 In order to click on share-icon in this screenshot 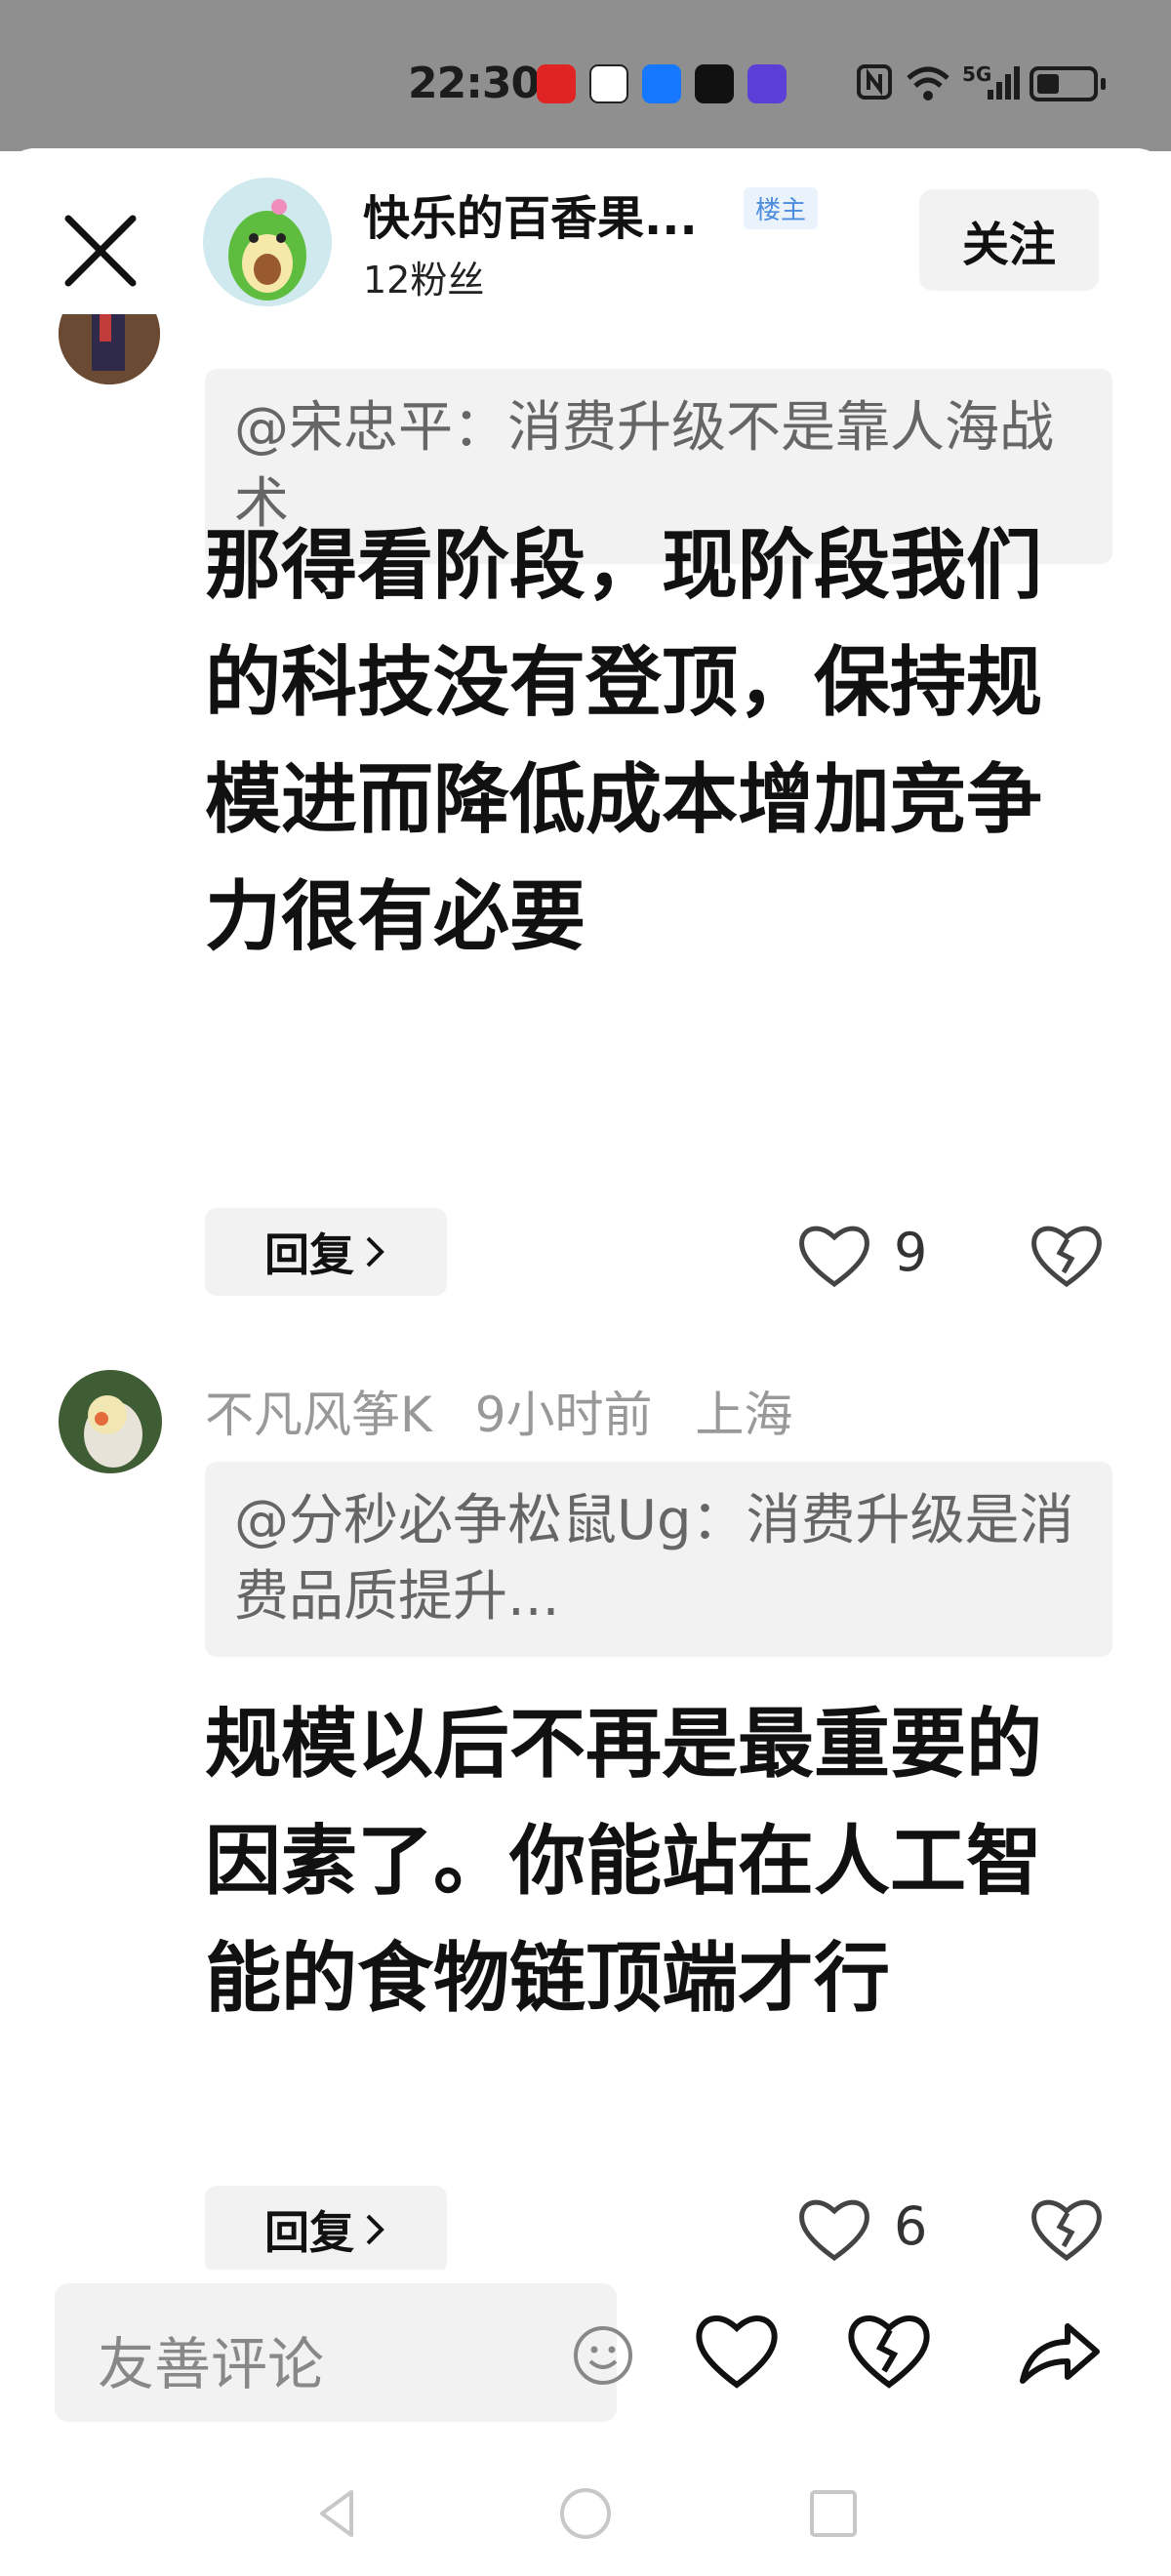, I will do `click(1059, 2352)`.